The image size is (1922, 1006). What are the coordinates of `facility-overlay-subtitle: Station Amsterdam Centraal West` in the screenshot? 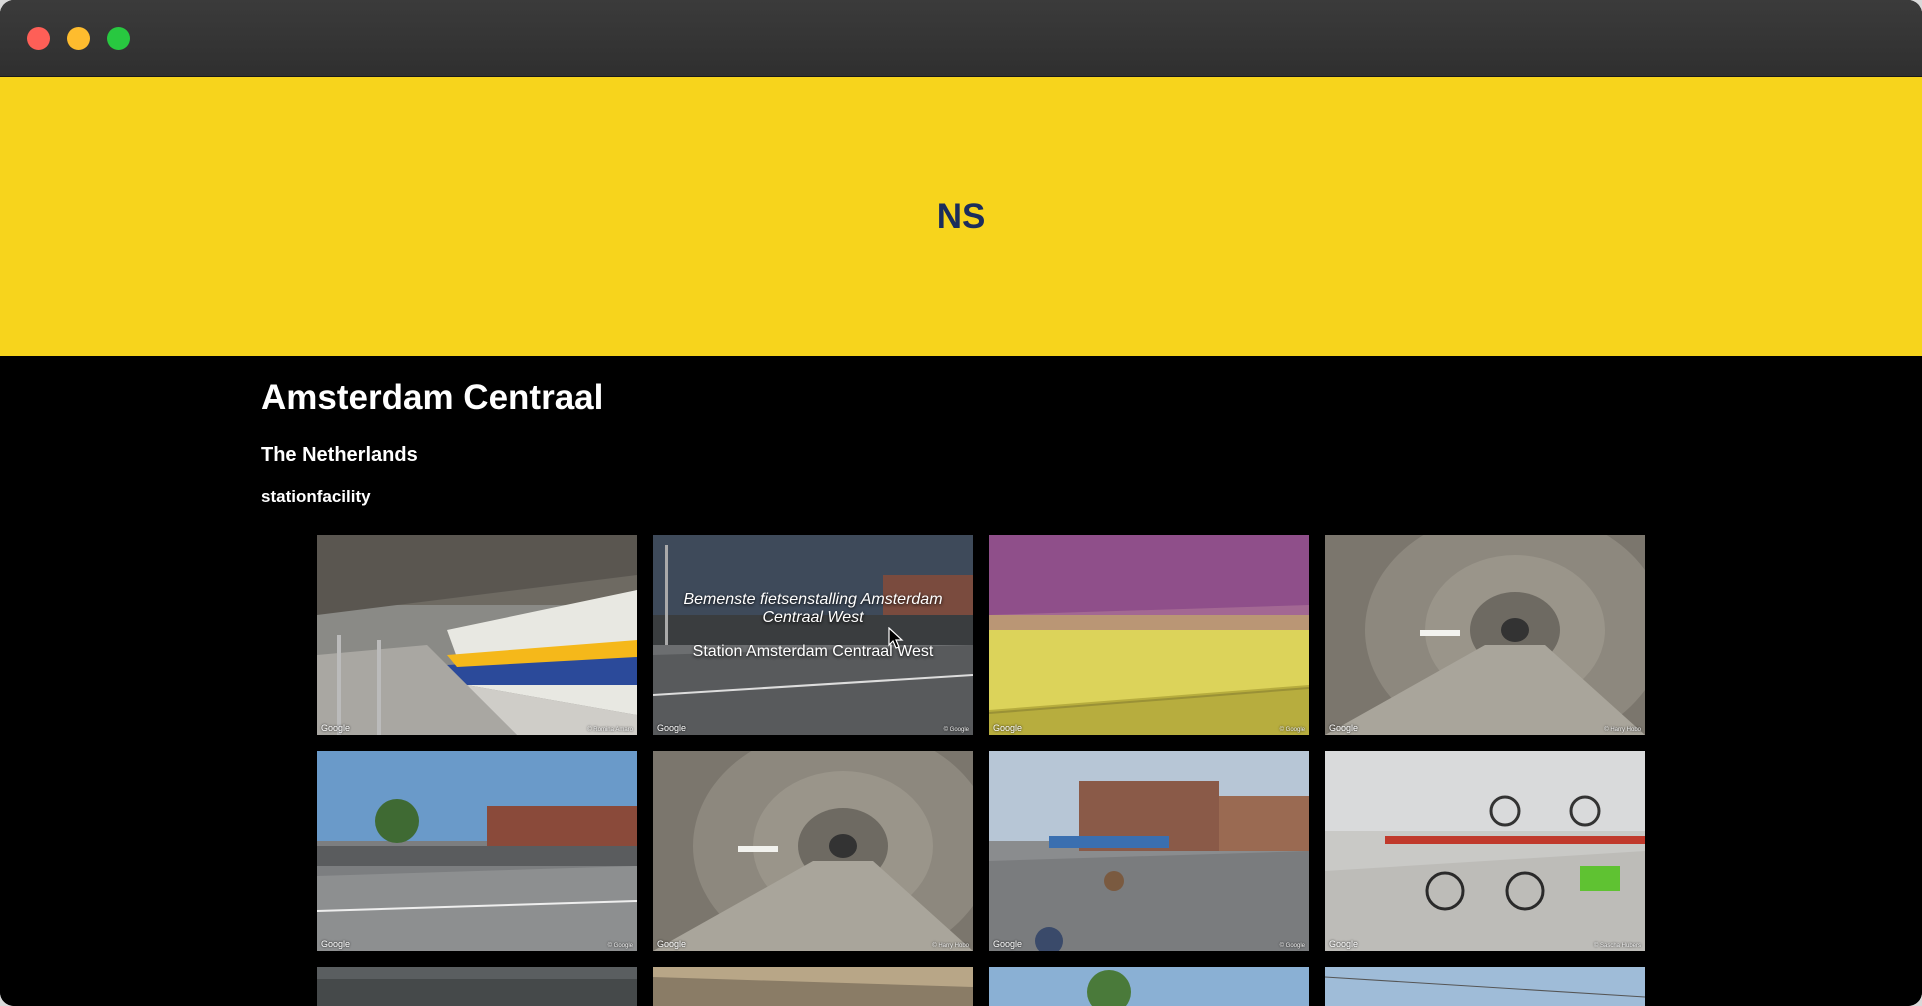 It's located at (813, 651).